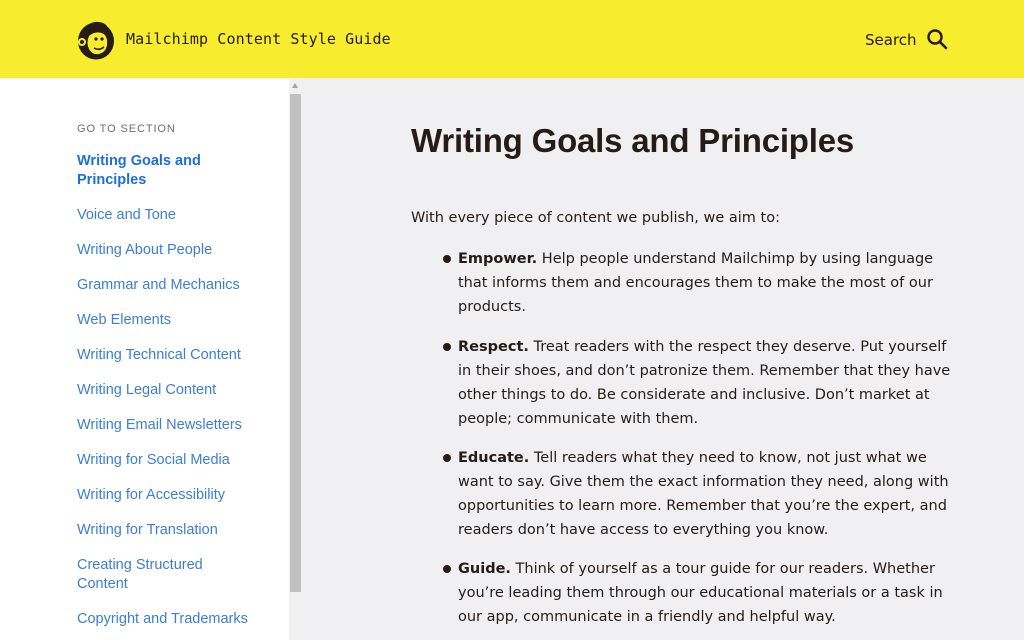 The image size is (1024, 640). What do you see at coordinates (493, 347) in the screenshot?
I see `principle-term: Respect.` at bounding box center [493, 347].